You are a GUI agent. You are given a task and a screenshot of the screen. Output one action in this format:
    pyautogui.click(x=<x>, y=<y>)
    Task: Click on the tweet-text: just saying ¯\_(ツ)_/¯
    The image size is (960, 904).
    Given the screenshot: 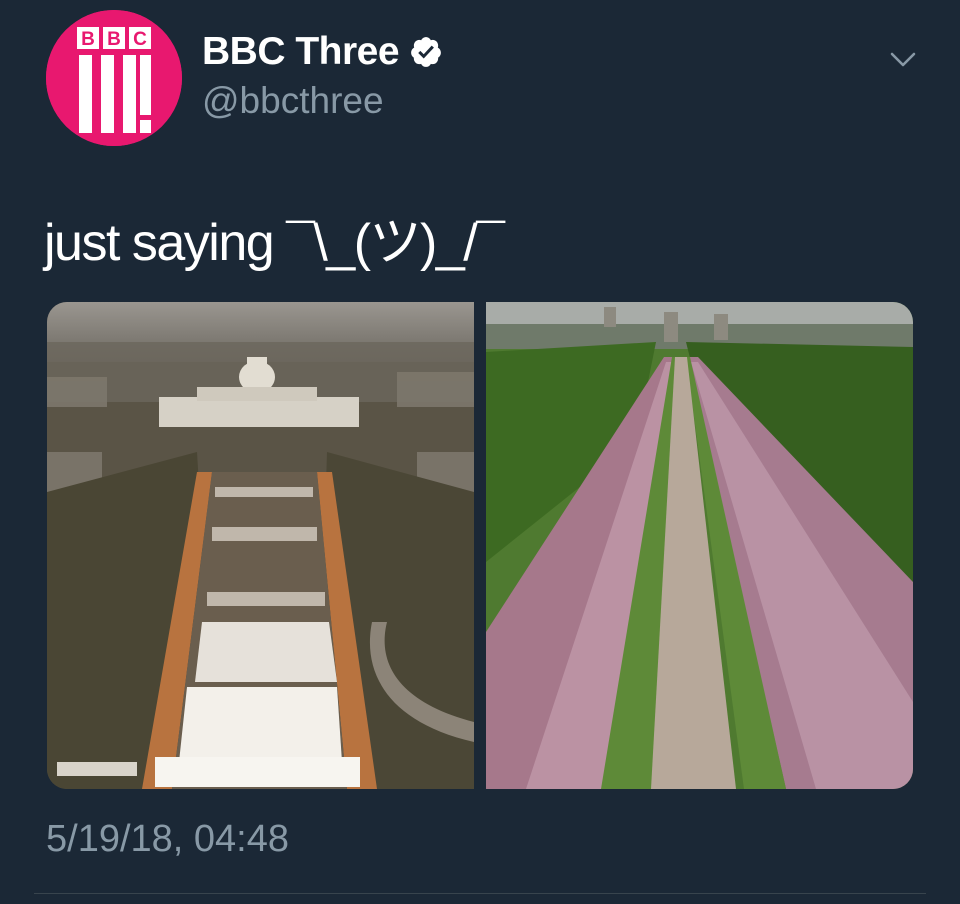 What is the action you would take?
    pyautogui.click(x=274, y=243)
    